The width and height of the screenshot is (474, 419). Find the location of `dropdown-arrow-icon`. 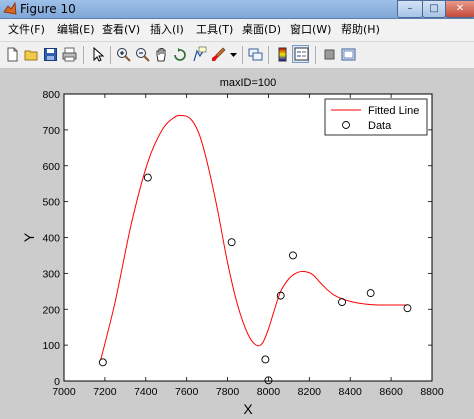

dropdown-arrow-icon is located at coordinates (233, 54).